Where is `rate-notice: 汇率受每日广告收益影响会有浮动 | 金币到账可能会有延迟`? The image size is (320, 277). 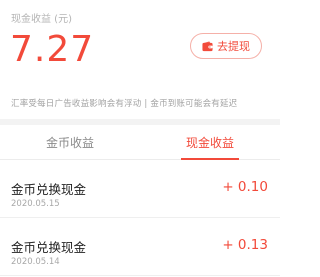 rate-notice: 汇率受每日广告收益影响会有浮动 | 金币到账可能会有延迟 is located at coordinates (124, 104).